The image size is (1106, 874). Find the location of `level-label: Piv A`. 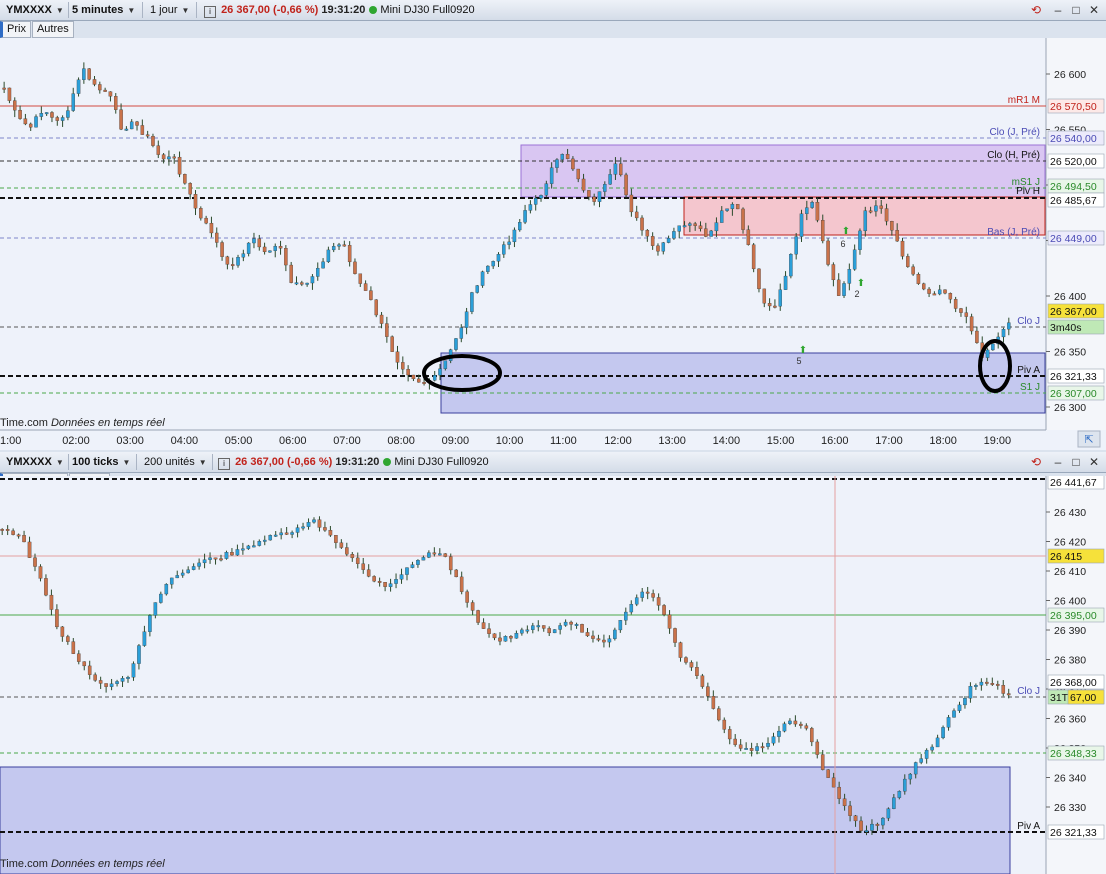

level-label: Piv A is located at coordinates (1028, 826).